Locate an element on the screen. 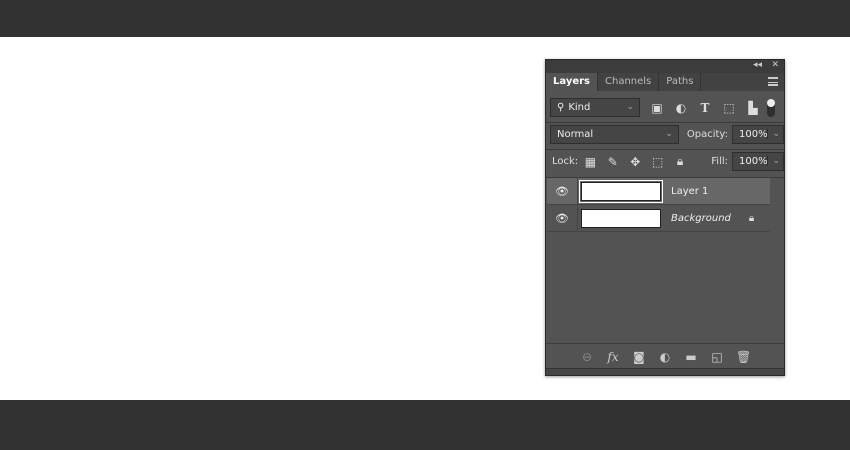 The image size is (850, 450). adjustment-layer-icon: ◐ is located at coordinates (665, 357).